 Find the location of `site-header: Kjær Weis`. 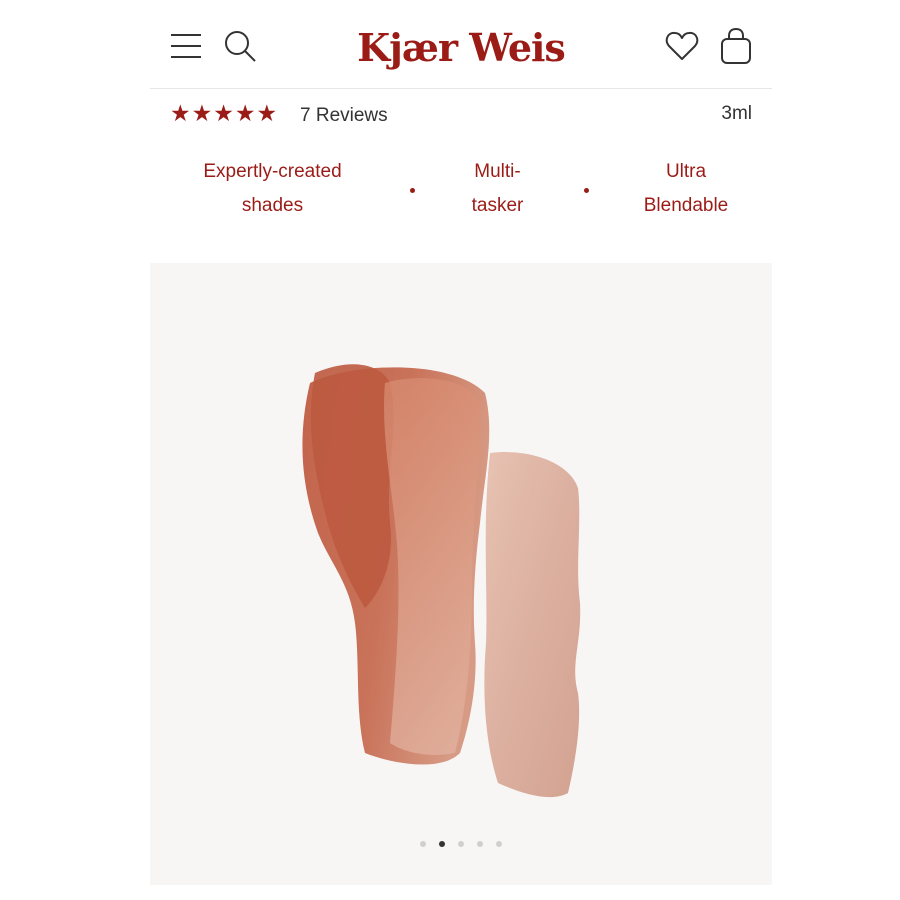

site-header: Kjær Weis is located at coordinates (461, 44).